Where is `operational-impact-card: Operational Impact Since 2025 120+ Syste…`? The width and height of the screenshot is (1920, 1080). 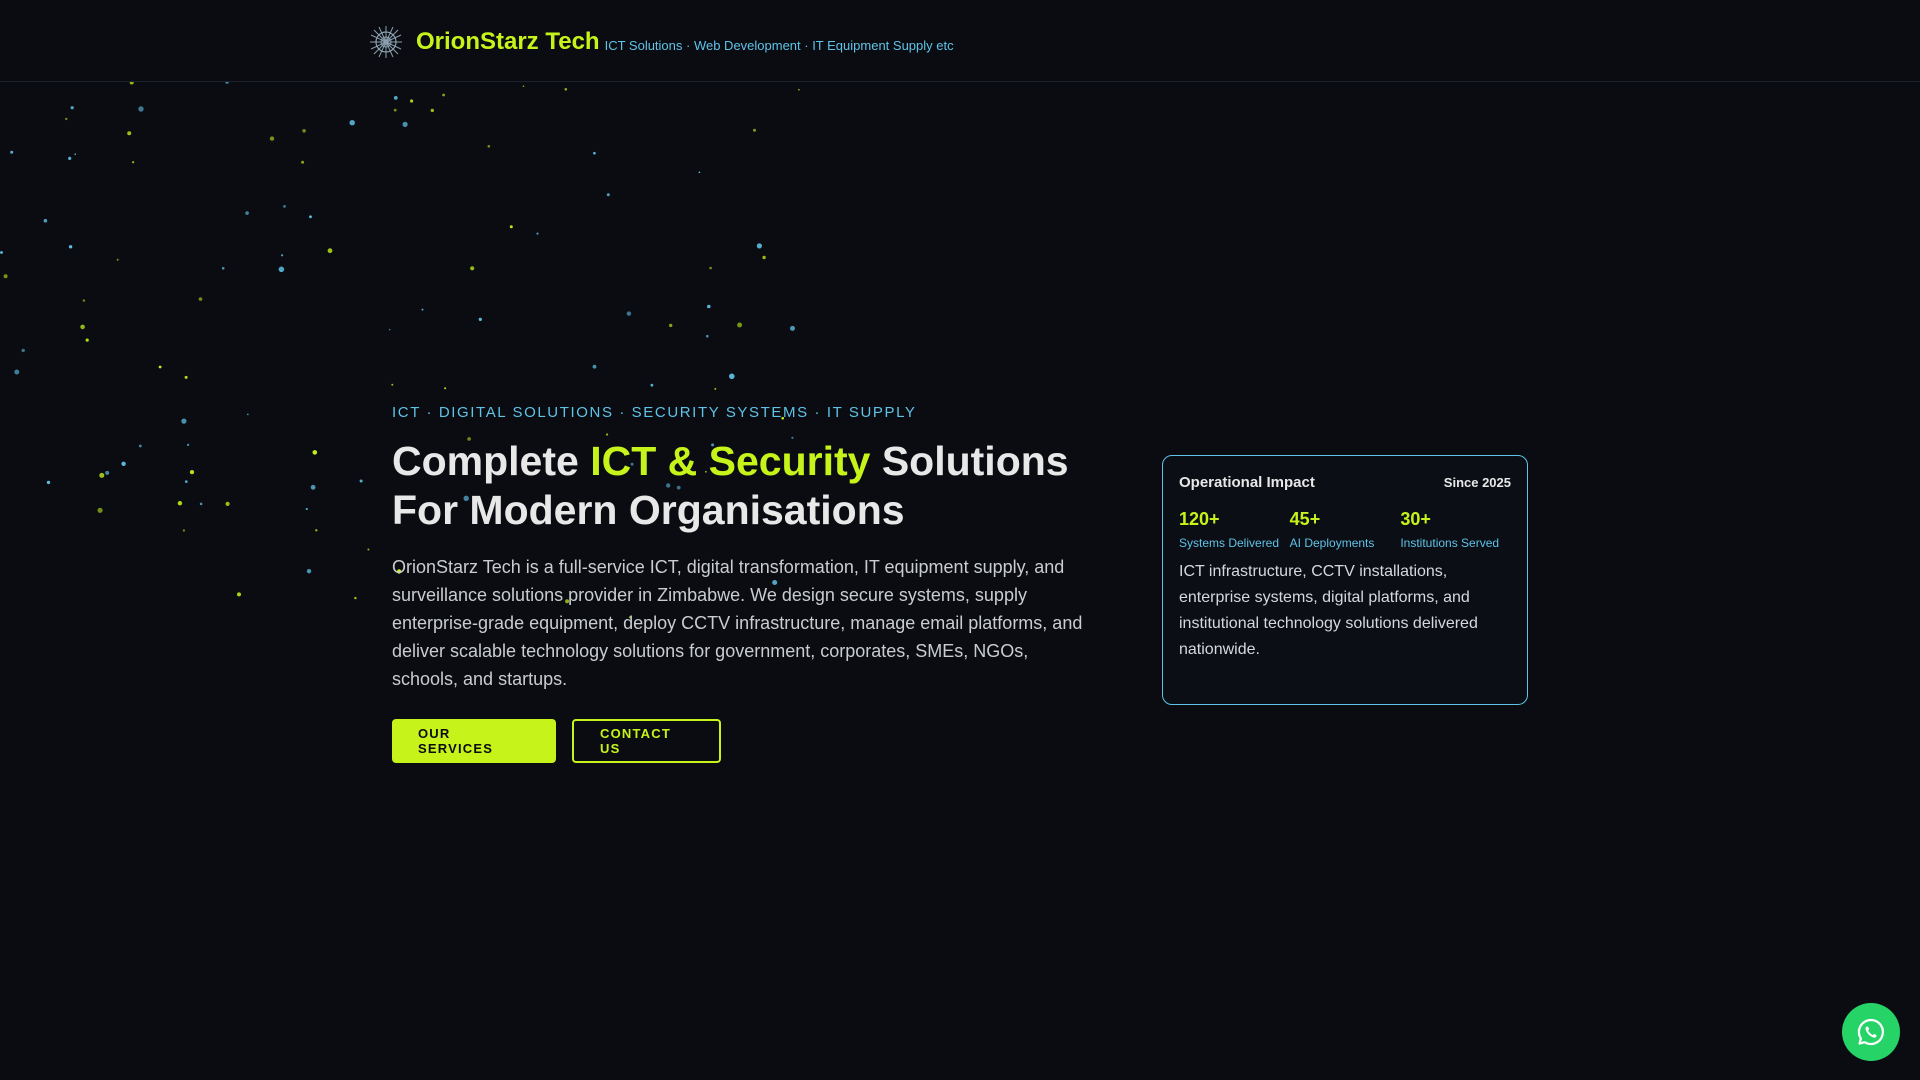 operational-impact-card: Operational Impact Since 2025 120+ Syste… is located at coordinates (1345, 580).